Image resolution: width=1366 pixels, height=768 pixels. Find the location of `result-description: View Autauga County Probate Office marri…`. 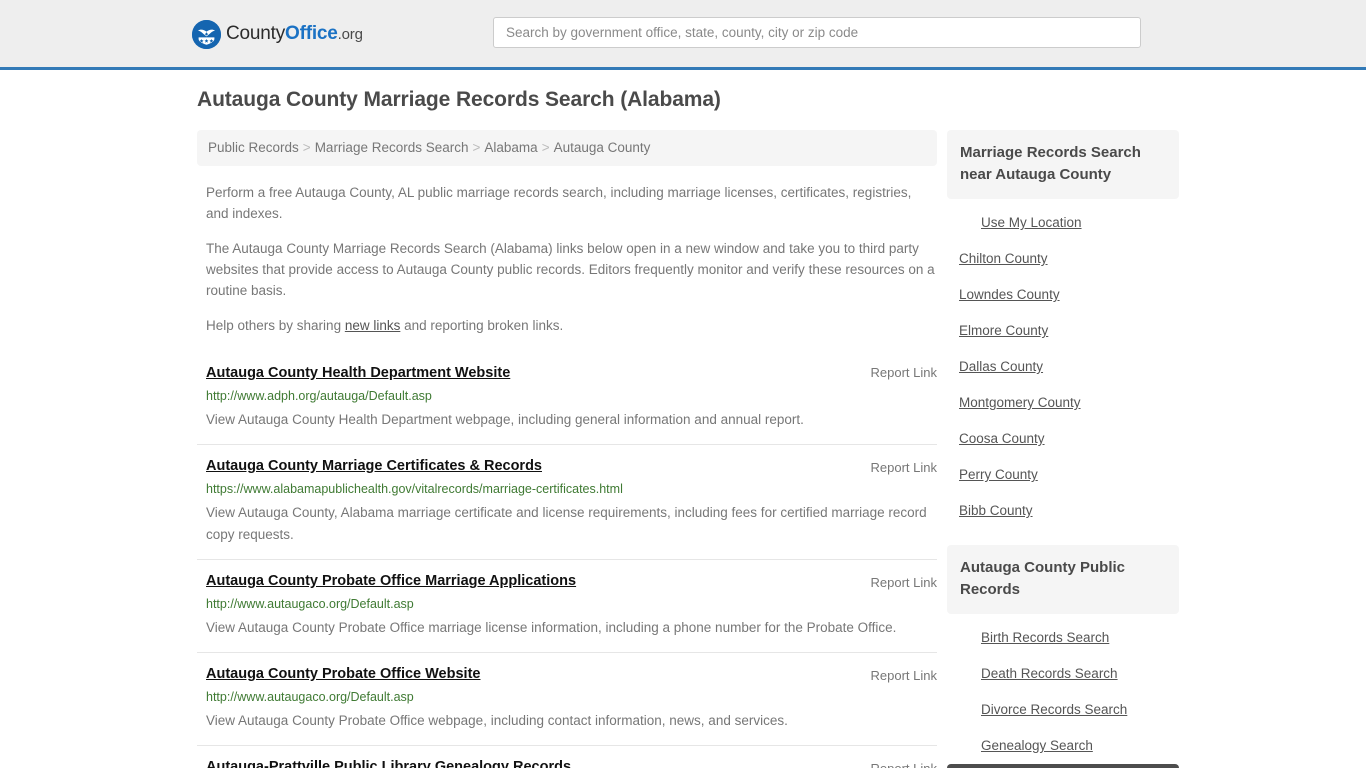

result-description: View Autauga County Probate Office marri… is located at coordinates (551, 627).